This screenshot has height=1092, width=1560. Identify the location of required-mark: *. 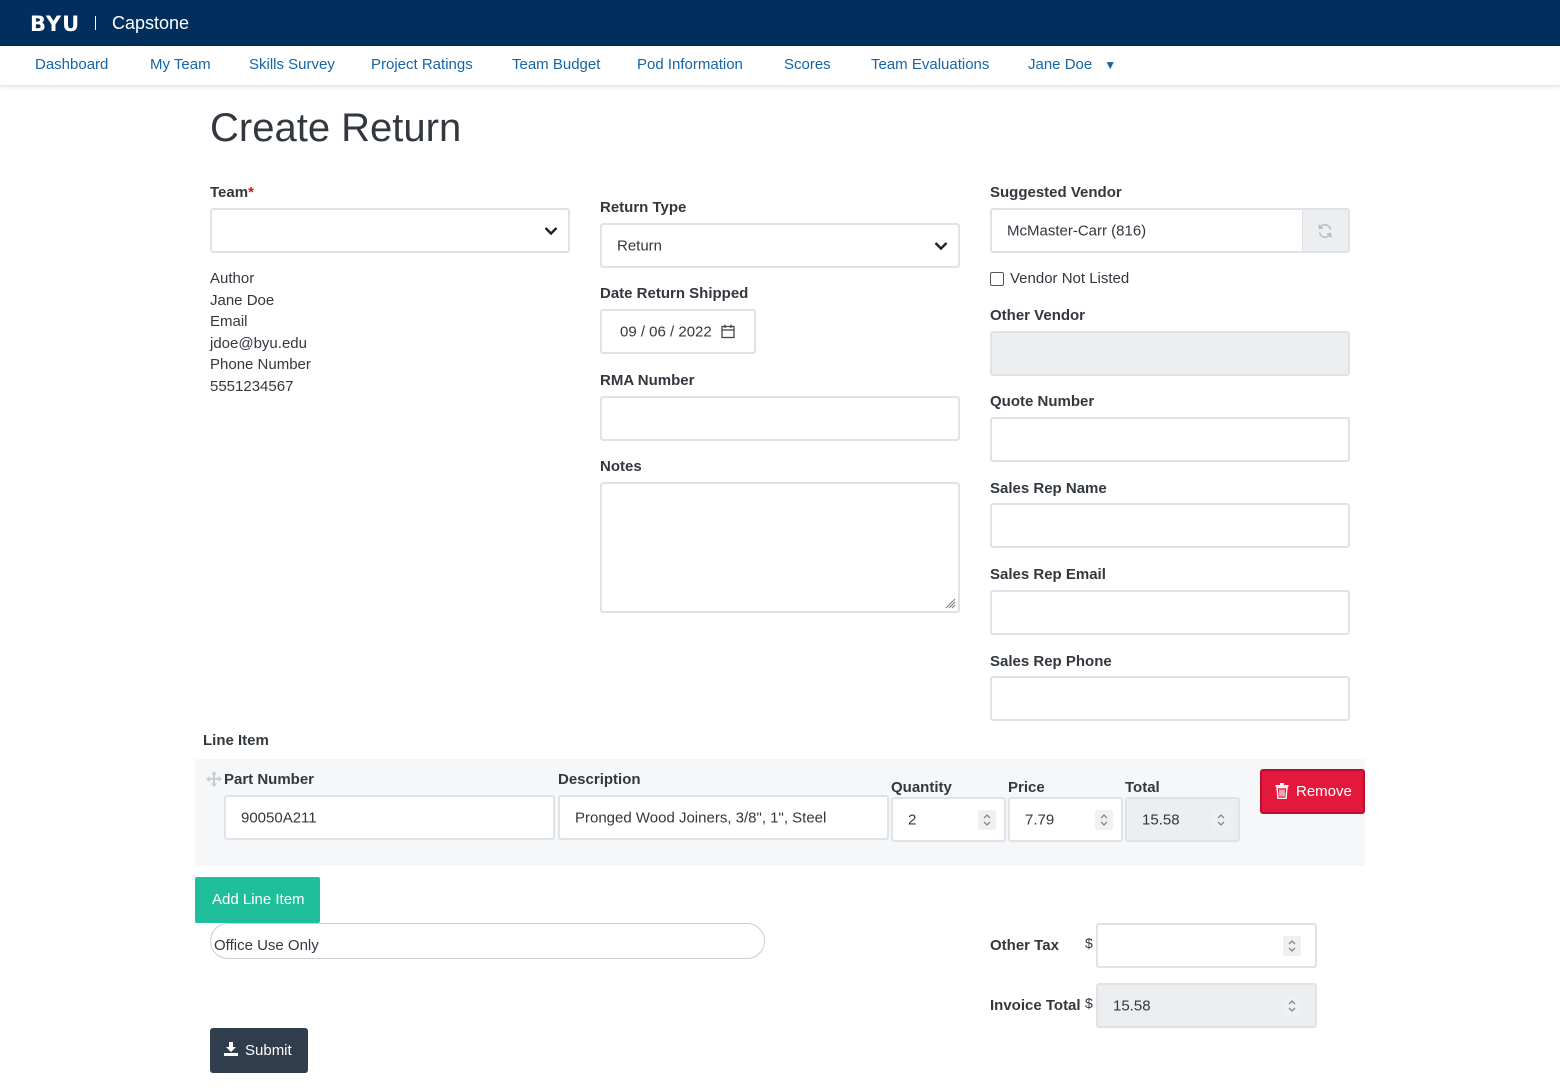
(251, 192).